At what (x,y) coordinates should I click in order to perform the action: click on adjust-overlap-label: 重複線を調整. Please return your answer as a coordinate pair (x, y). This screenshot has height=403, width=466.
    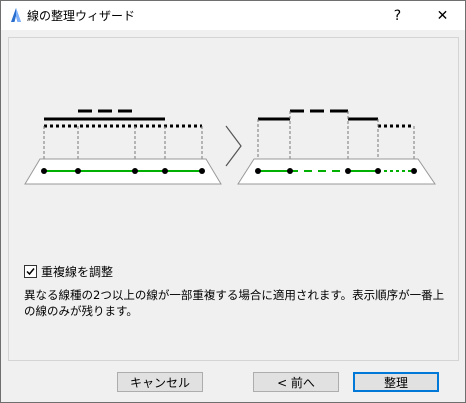
    Looking at the image, I should click on (77, 271).